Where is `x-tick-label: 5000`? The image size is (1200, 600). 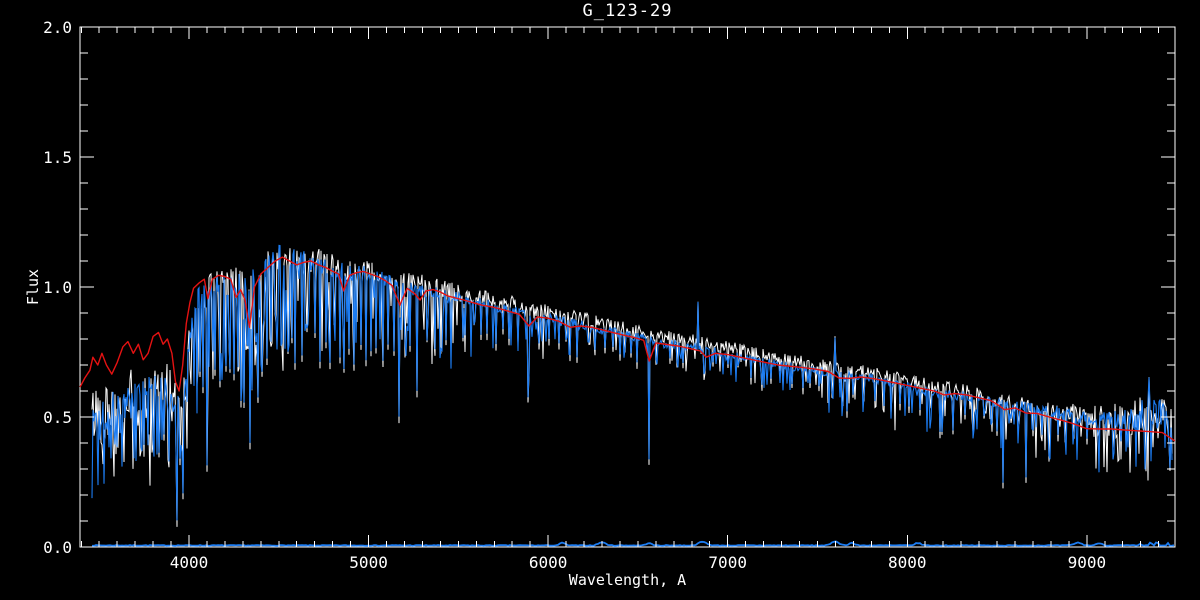
x-tick-label: 5000 is located at coordinates (368, 562).